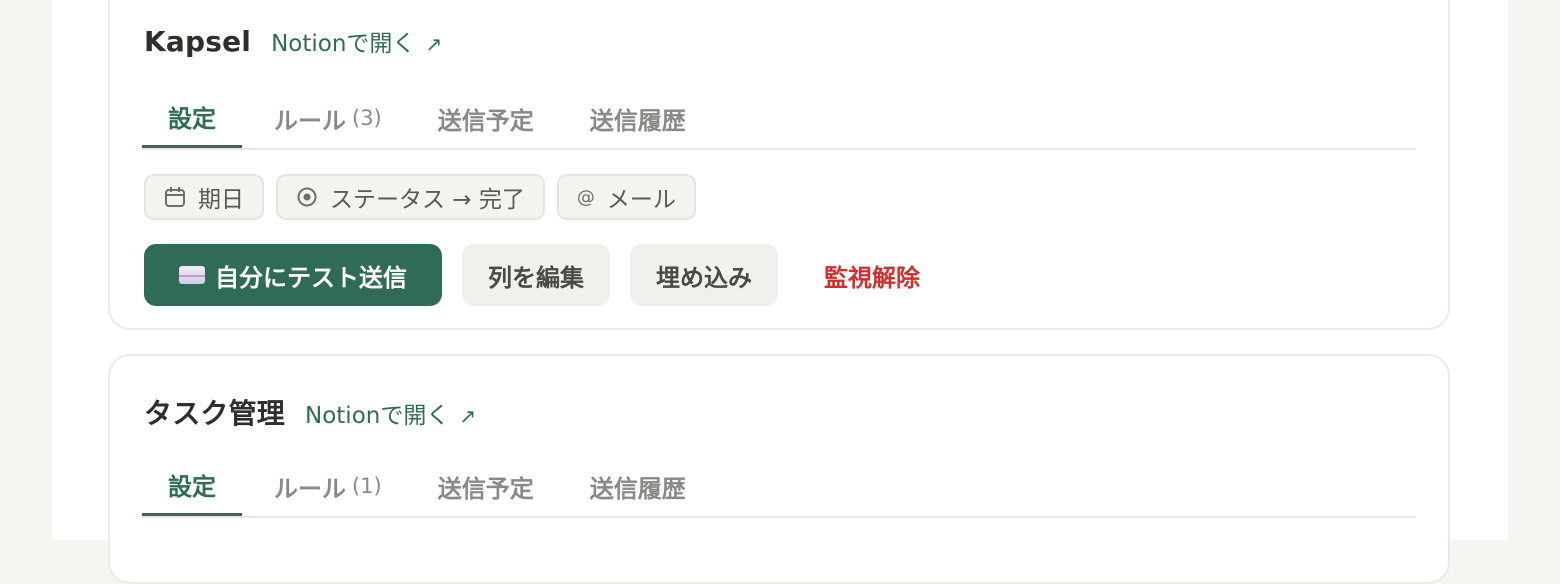 The image size is (1560, 584). I want to click on at-sign-icon: @, so click(585, 197).